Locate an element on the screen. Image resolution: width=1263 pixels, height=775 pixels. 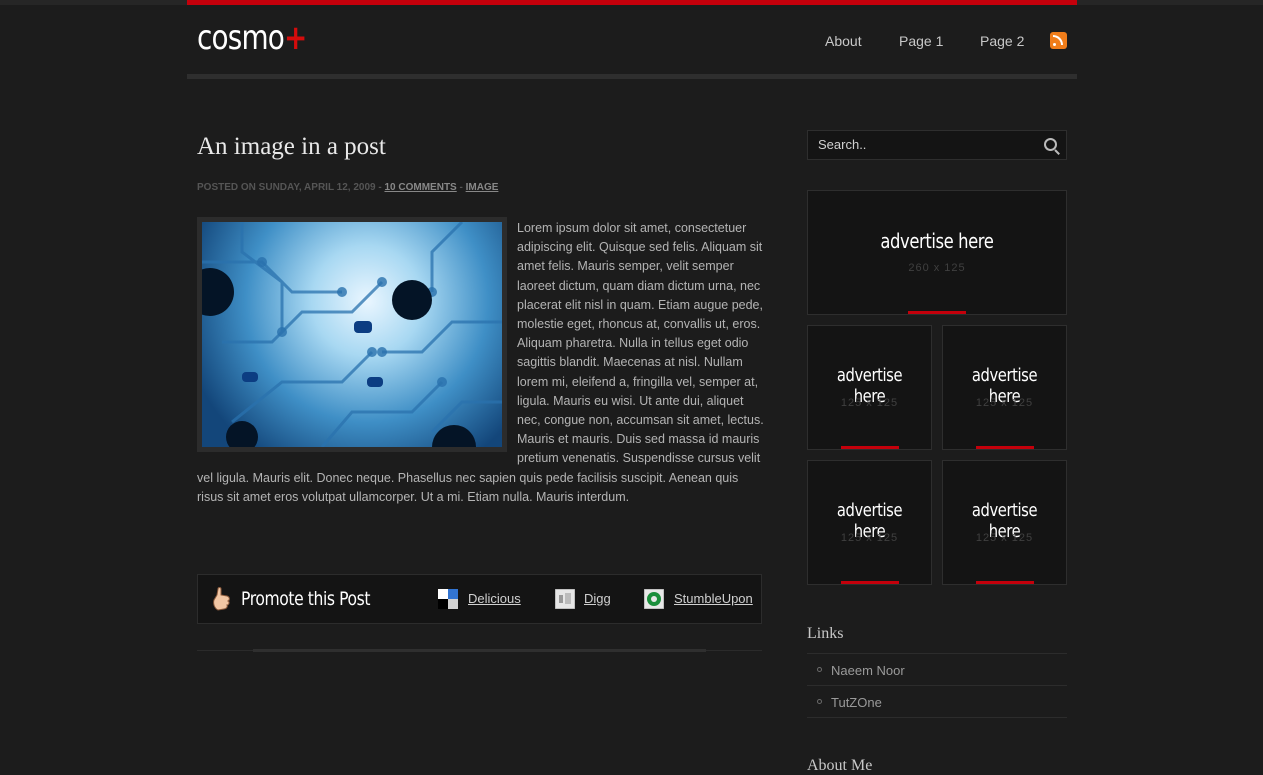
site-logo: cosmo+ is located at coordinates (252, 38).